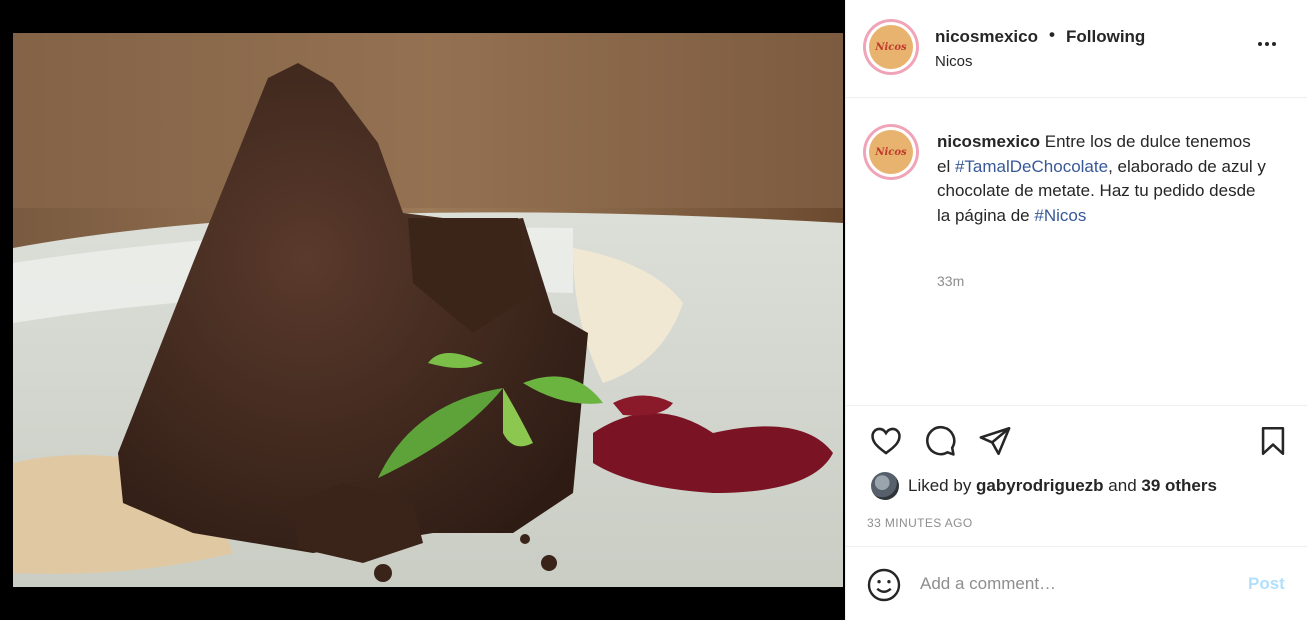  I want to click on comment-bar: Post, so click(1076, 583).